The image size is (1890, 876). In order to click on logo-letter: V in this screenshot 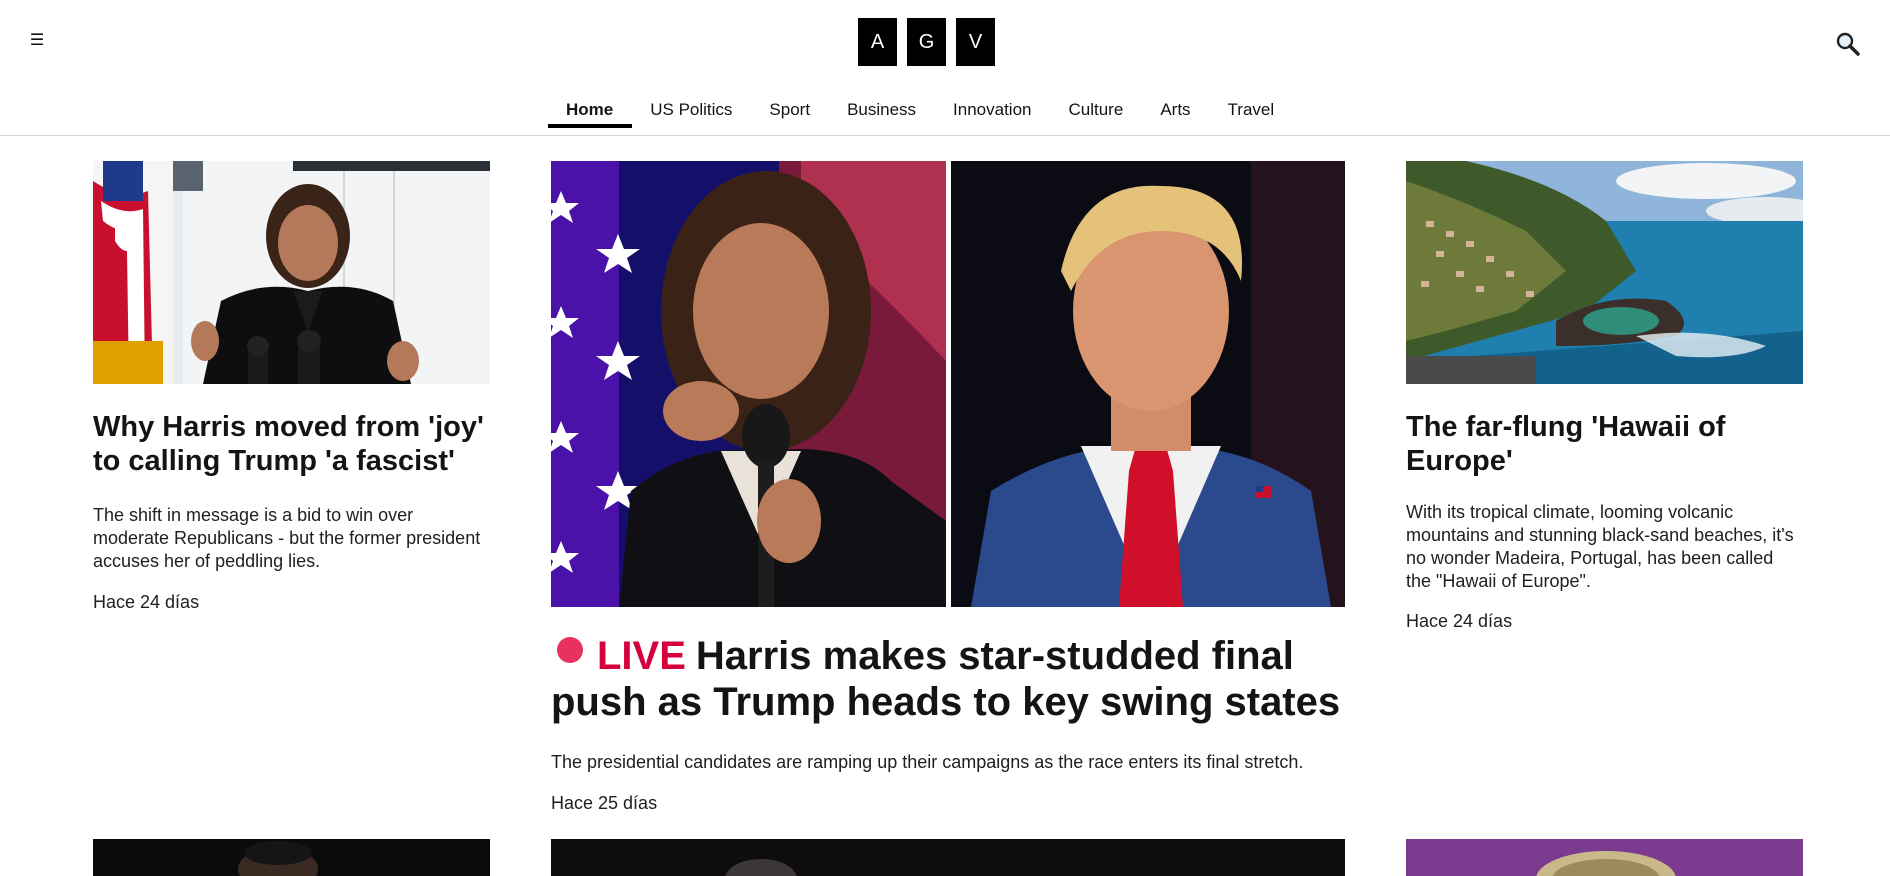, I will do `click(975, 42)`.